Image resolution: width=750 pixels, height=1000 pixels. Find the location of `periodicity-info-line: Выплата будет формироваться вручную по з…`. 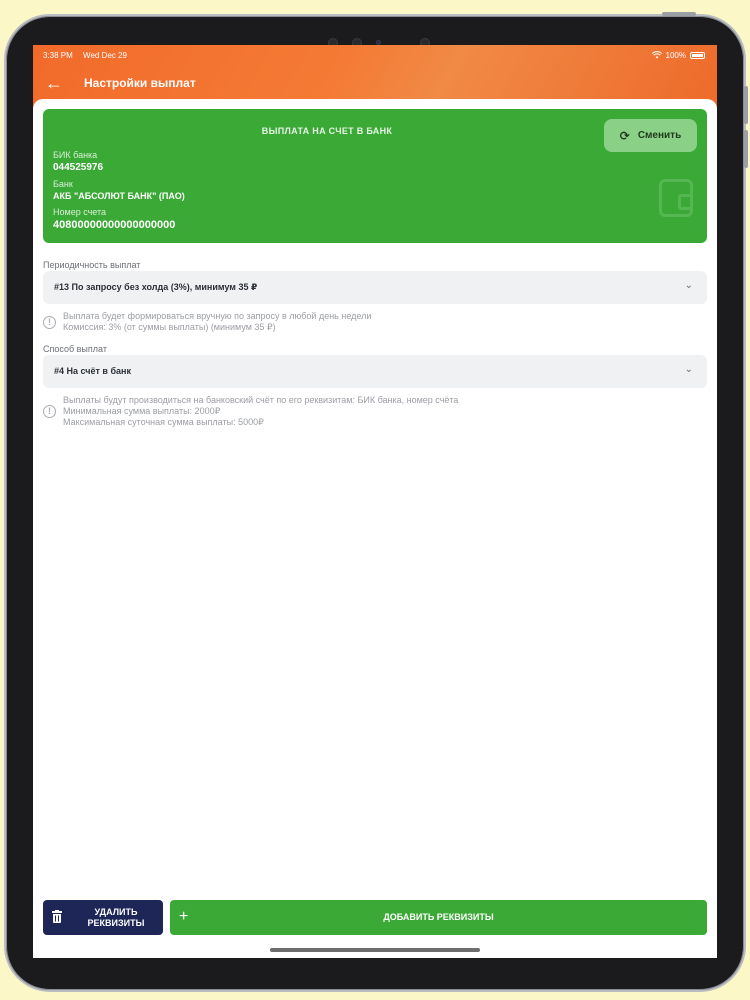

periodicity-info-line: Выплата будет формироваться вручную по з… is located at coordinates (217, 316).